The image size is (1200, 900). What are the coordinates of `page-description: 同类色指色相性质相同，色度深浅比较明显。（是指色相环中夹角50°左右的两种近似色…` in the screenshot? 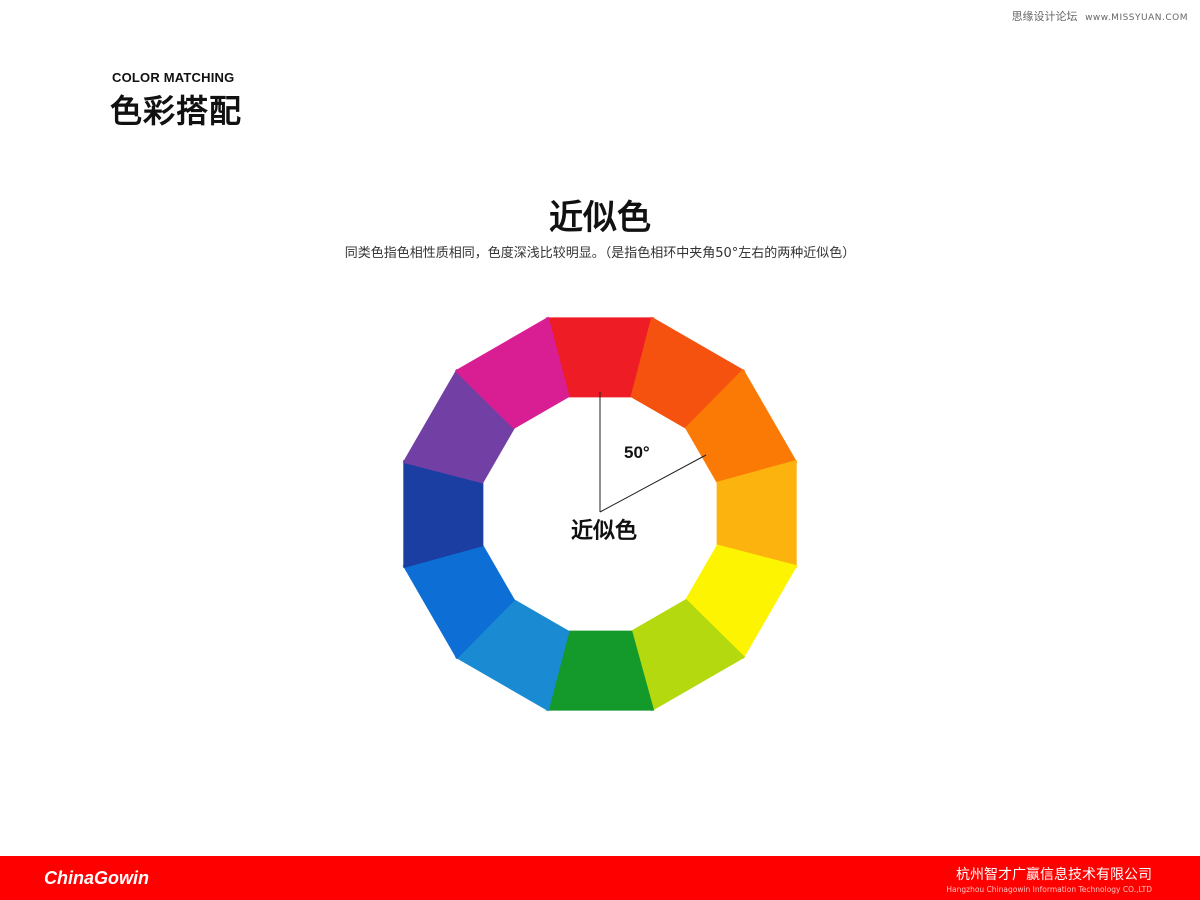 It's located at (600, 253).